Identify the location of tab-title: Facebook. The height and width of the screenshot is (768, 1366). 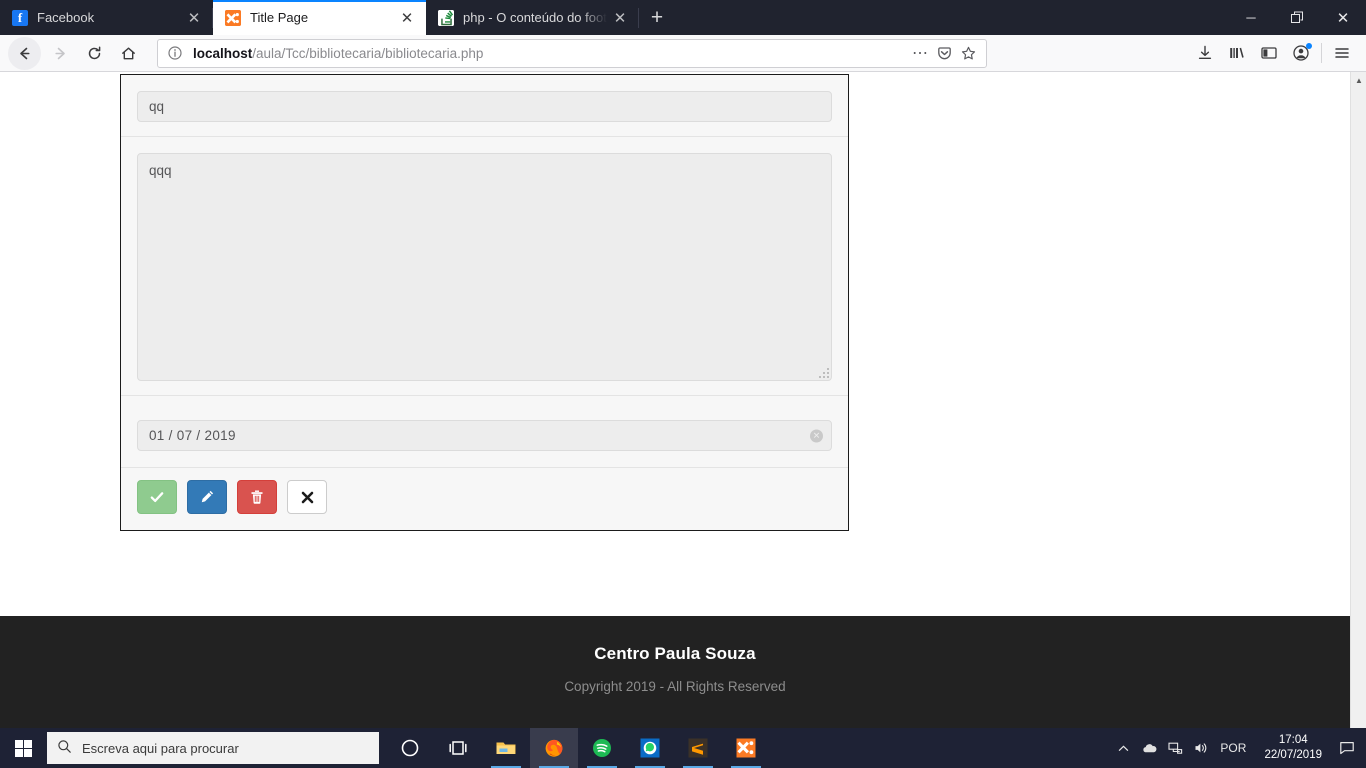
(66, 17).